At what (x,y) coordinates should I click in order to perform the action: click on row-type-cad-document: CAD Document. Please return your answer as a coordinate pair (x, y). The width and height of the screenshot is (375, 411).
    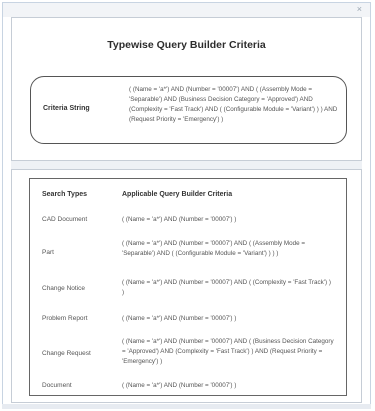
    Looking at the image, I should click on (65, 219).